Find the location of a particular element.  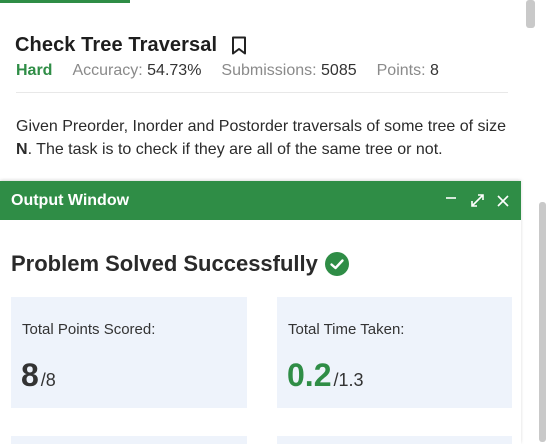

accuracy-value: 54.73% is located at coordinates (174, 70).